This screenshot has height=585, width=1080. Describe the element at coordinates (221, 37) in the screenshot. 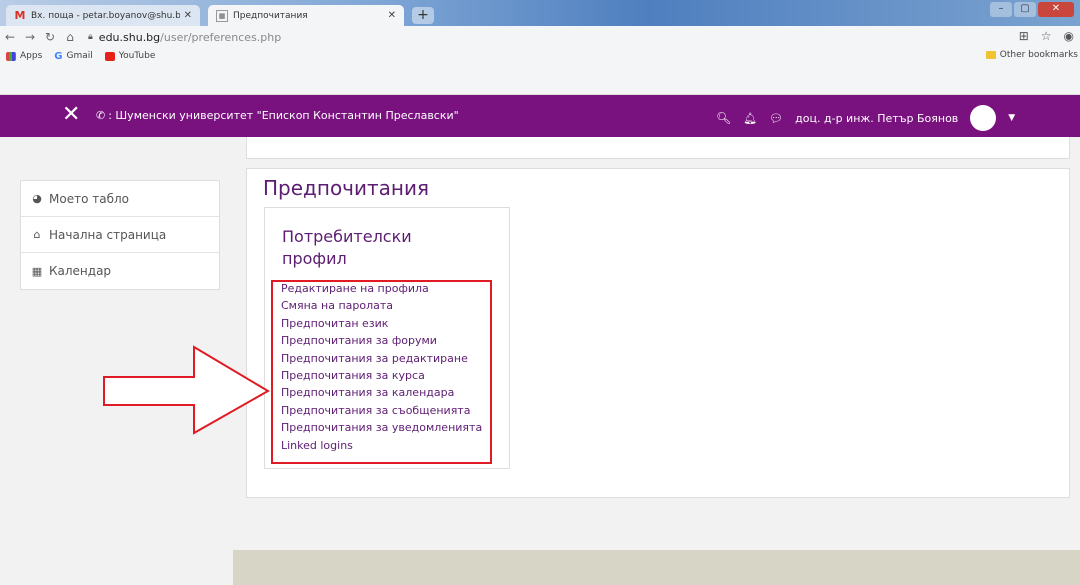

I see `url-path: /user/preferences.php` at that location.